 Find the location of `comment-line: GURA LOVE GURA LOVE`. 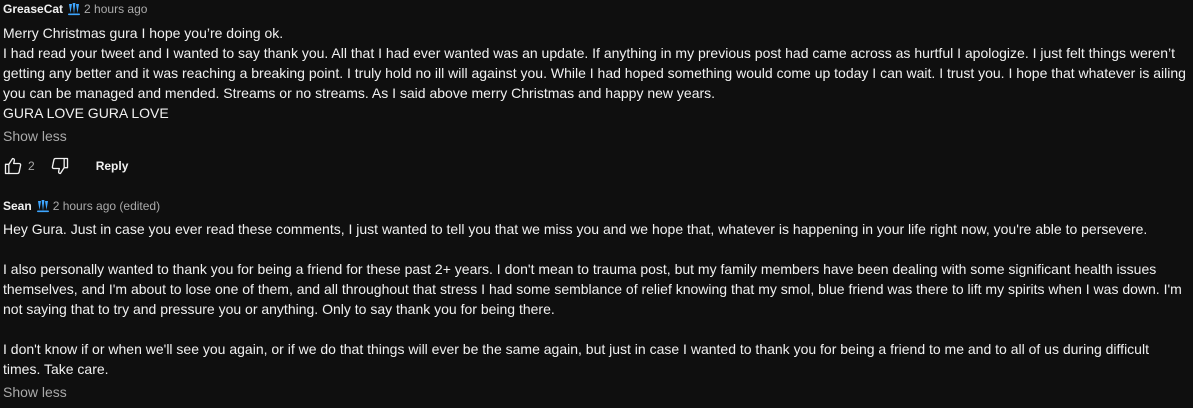

comment-line: GURA LOVE GURA LOVE is located at coordinates (86, 113).